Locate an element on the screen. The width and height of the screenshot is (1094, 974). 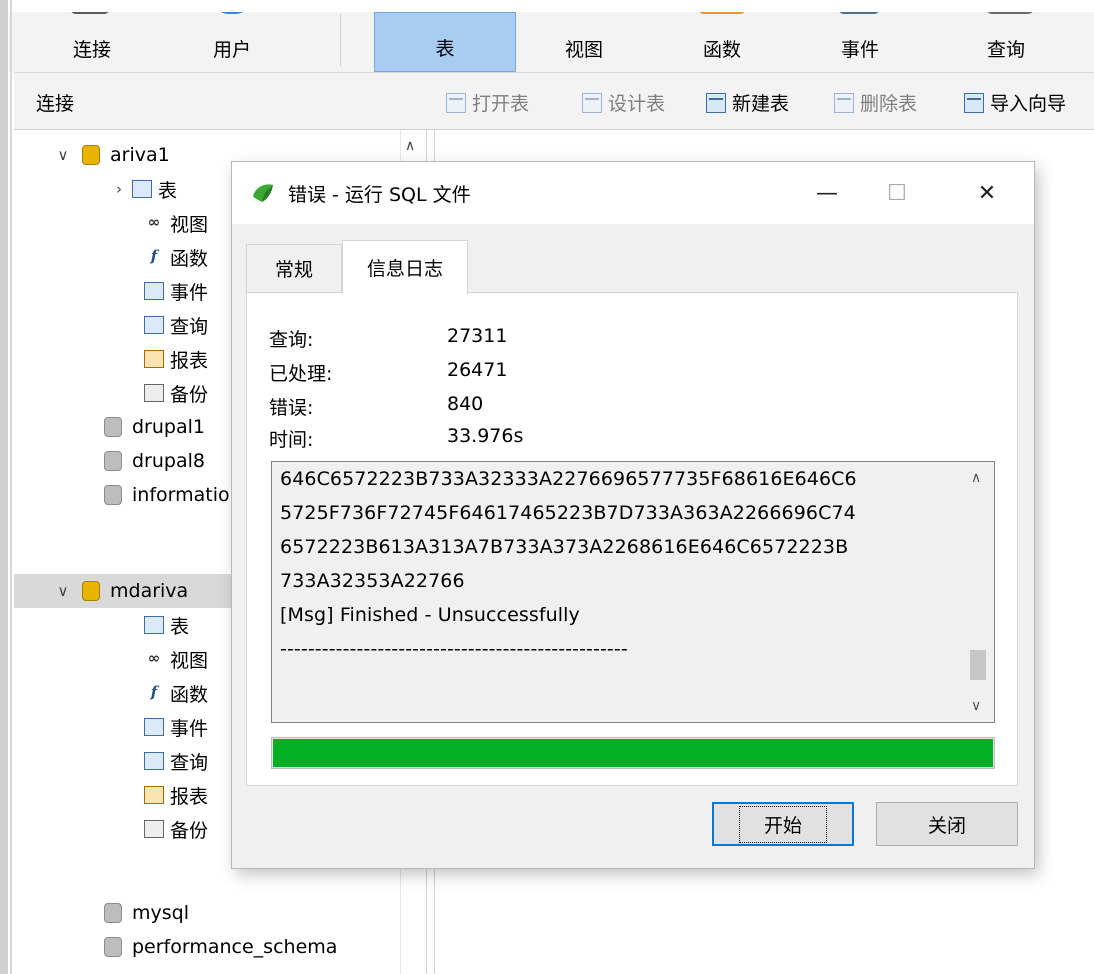
stat-time-label: 时间: is located at coordinates (291, 440).